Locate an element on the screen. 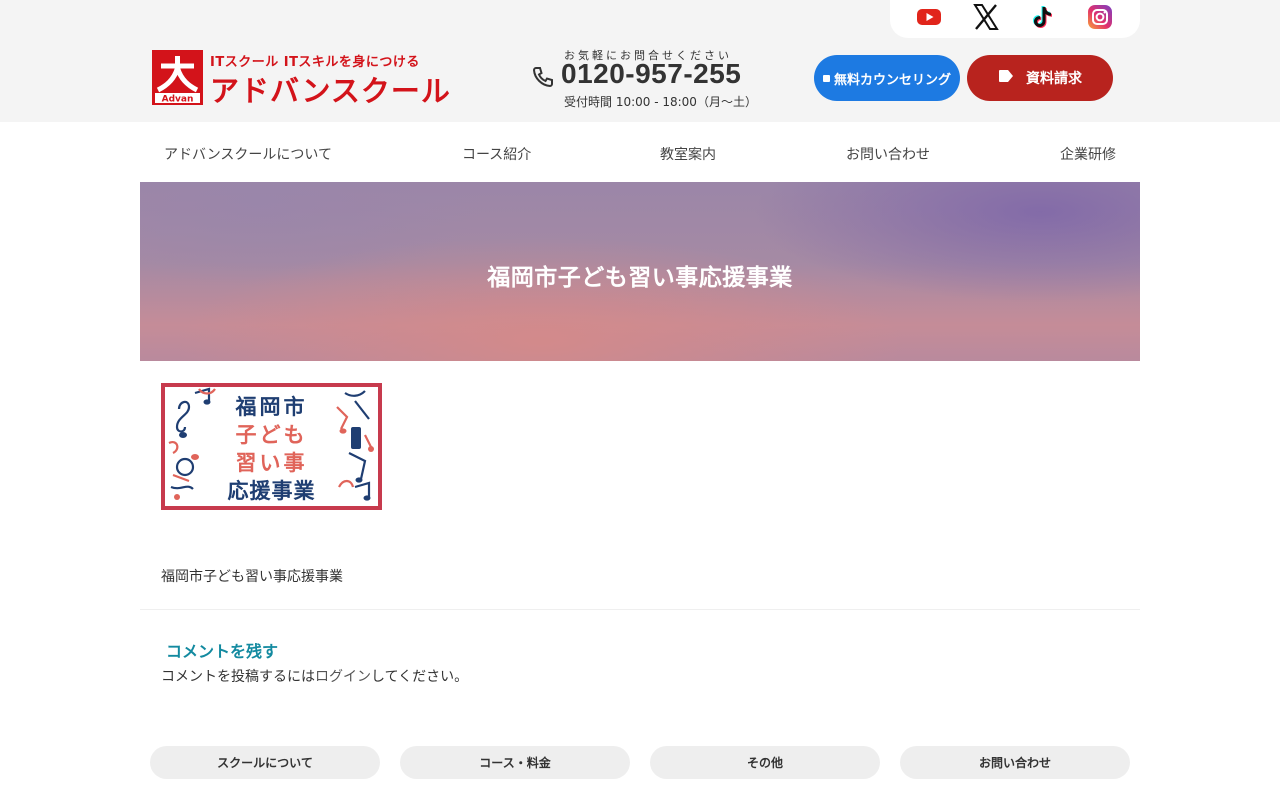 Image resolution: width=1280 pixels, height=800 pixels. phone-icon is located at coordinates (543, 77).